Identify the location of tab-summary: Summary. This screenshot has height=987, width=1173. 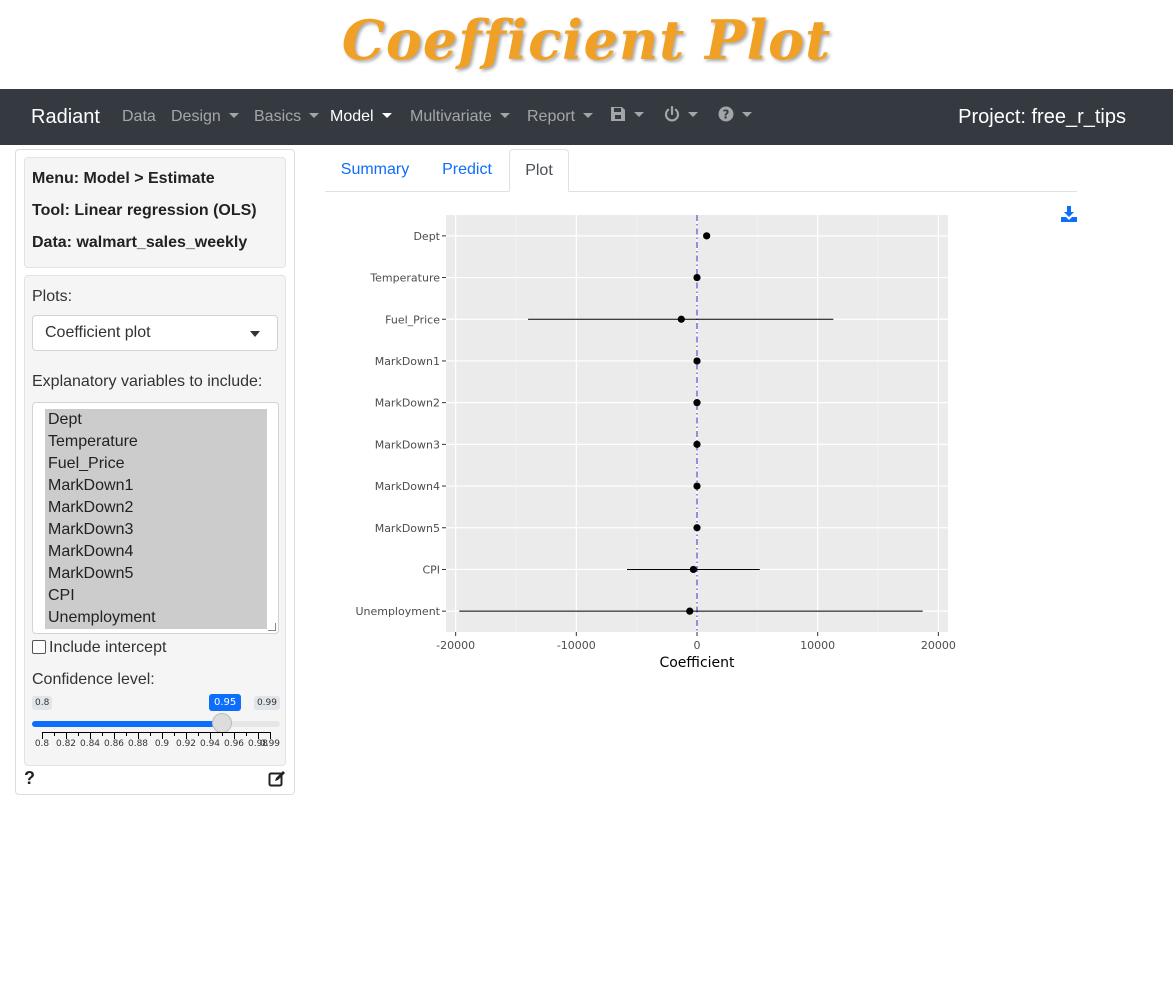
(375, 169).